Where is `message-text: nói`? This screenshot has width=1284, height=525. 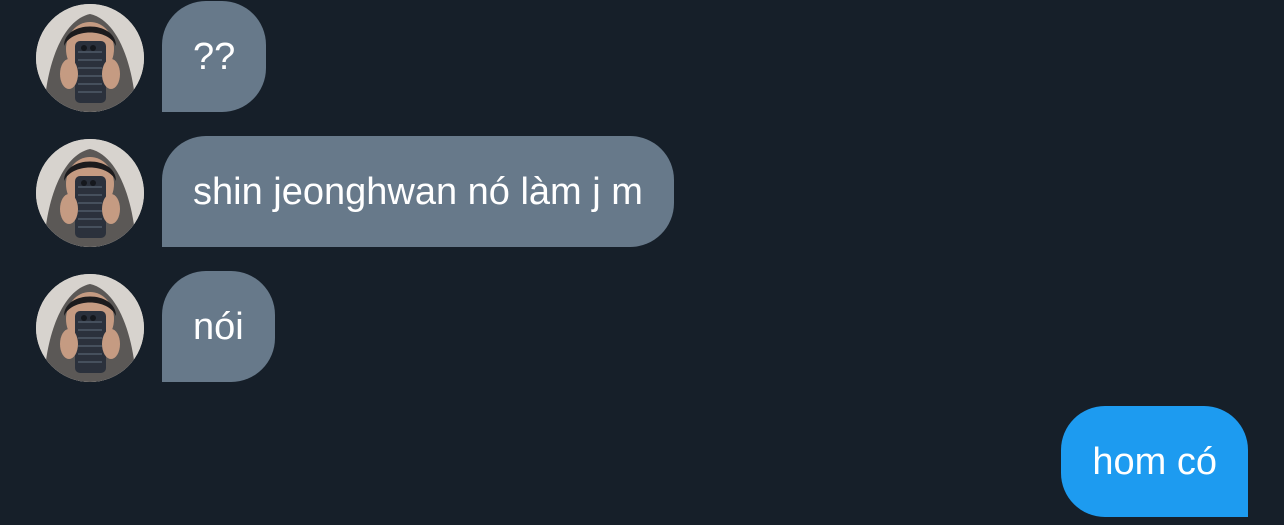 message-text: nói is located at coordinates (218, 326).